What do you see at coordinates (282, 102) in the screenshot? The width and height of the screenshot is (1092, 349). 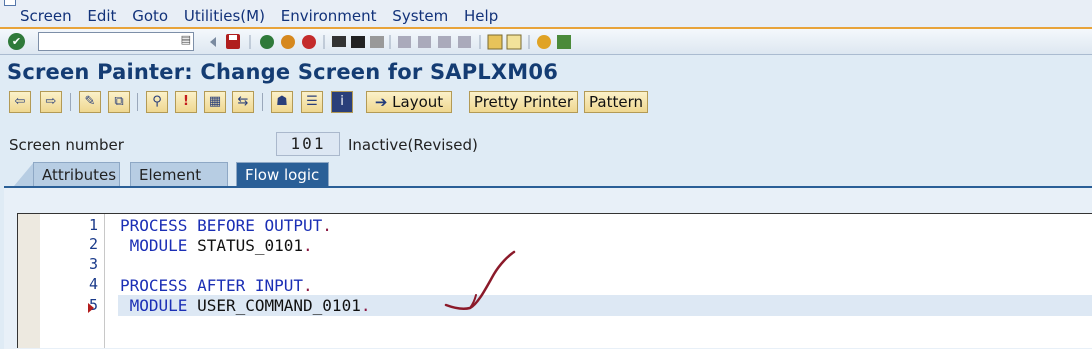 I see `hierarchy-icon: ☗` at bounding box center [282, 102].